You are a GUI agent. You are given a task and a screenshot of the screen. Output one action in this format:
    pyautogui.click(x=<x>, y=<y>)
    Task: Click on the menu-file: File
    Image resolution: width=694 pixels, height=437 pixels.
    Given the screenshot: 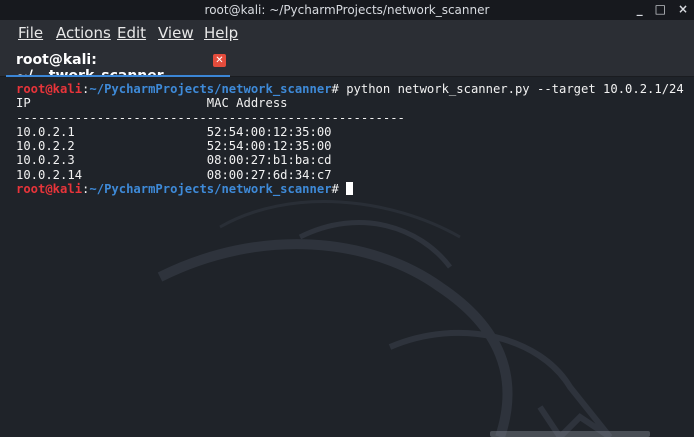 What is the action you would take?
    pyautogui.click(x=30, y=33)
    